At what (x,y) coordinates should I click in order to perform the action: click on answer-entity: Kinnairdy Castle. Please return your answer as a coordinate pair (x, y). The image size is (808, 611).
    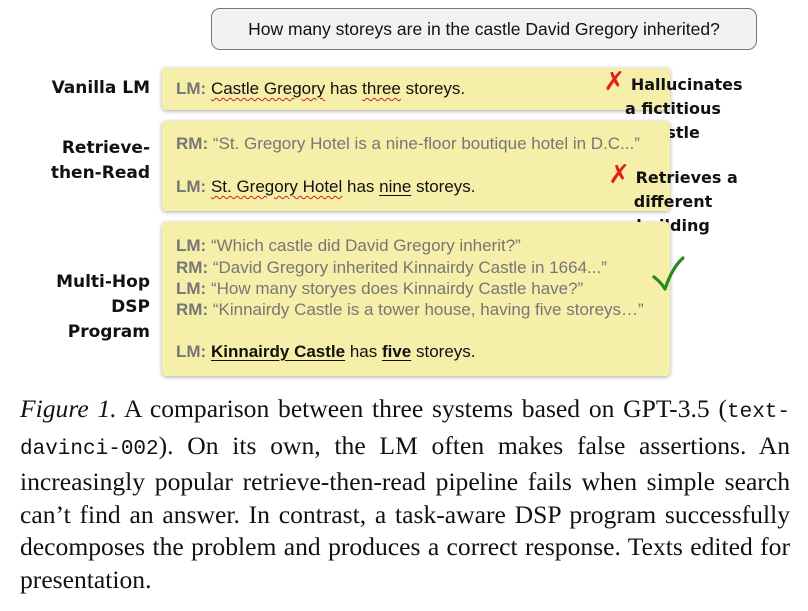
    Looking at the image, I should click on (278, 351).